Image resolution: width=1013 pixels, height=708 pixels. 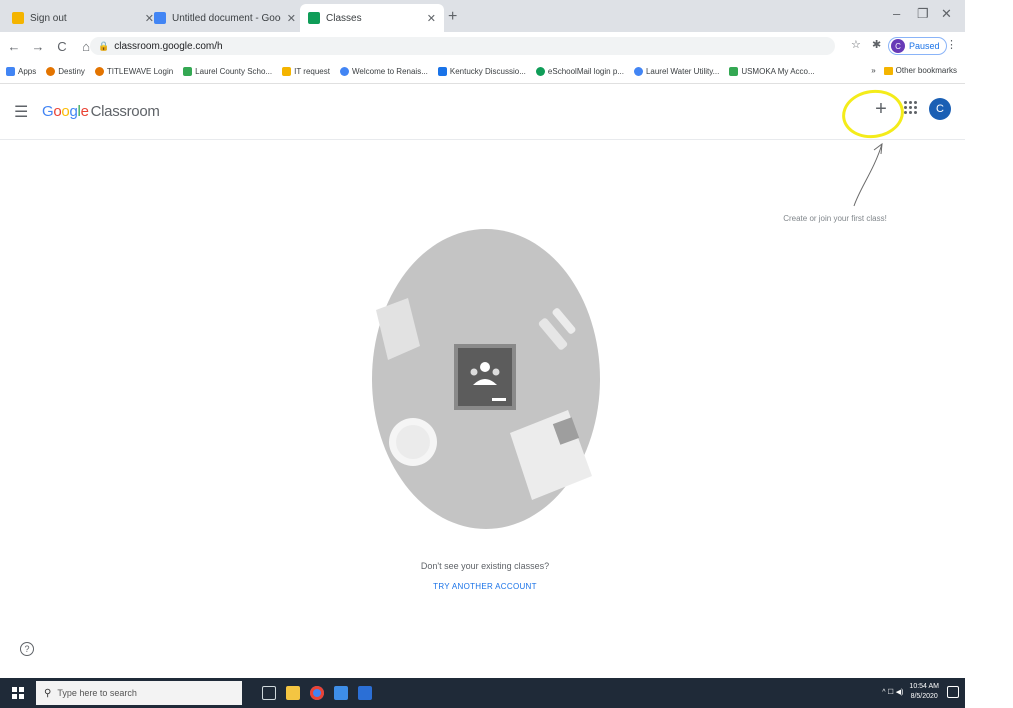 I want to click on sign-out-favicon-icon, so click(x=18, y=18).